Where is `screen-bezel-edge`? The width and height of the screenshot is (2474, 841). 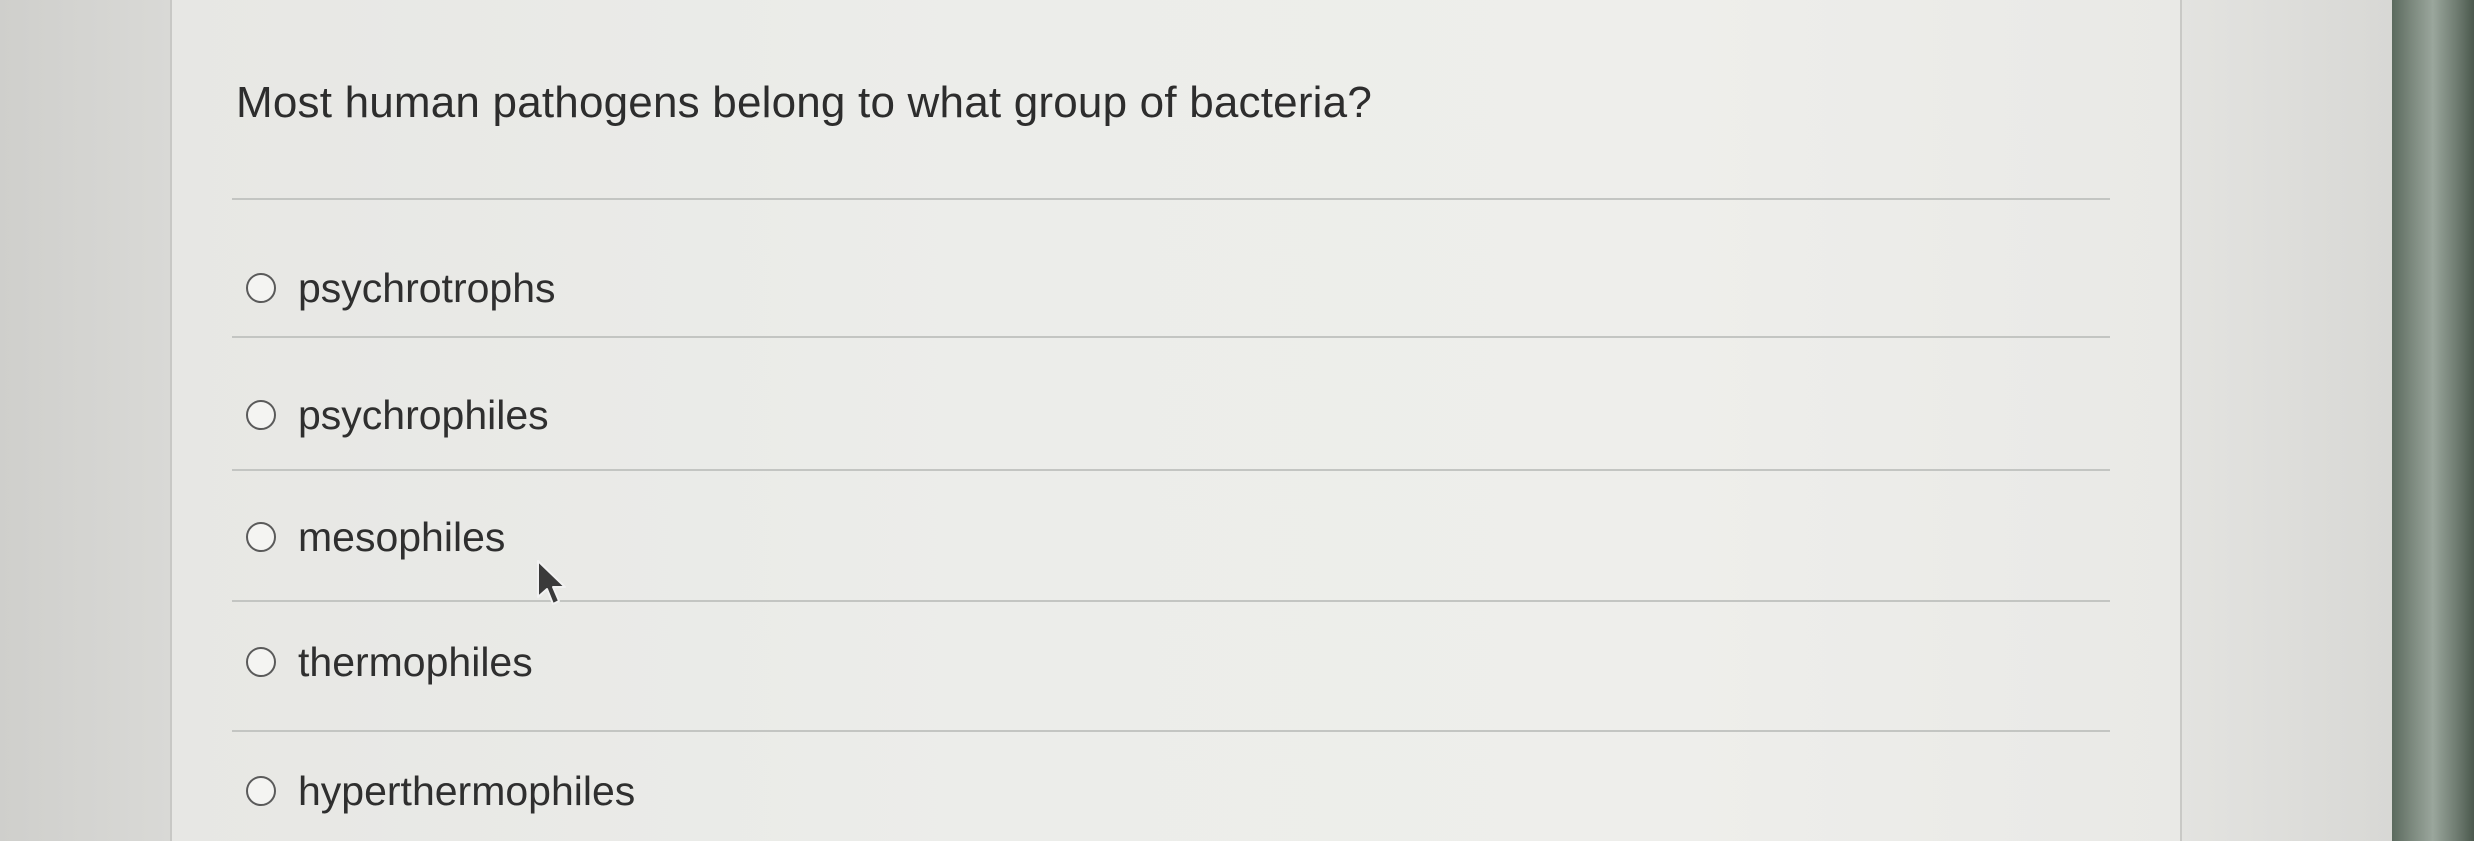
screen-bezel-edge is located at coordinates (2433, 420).